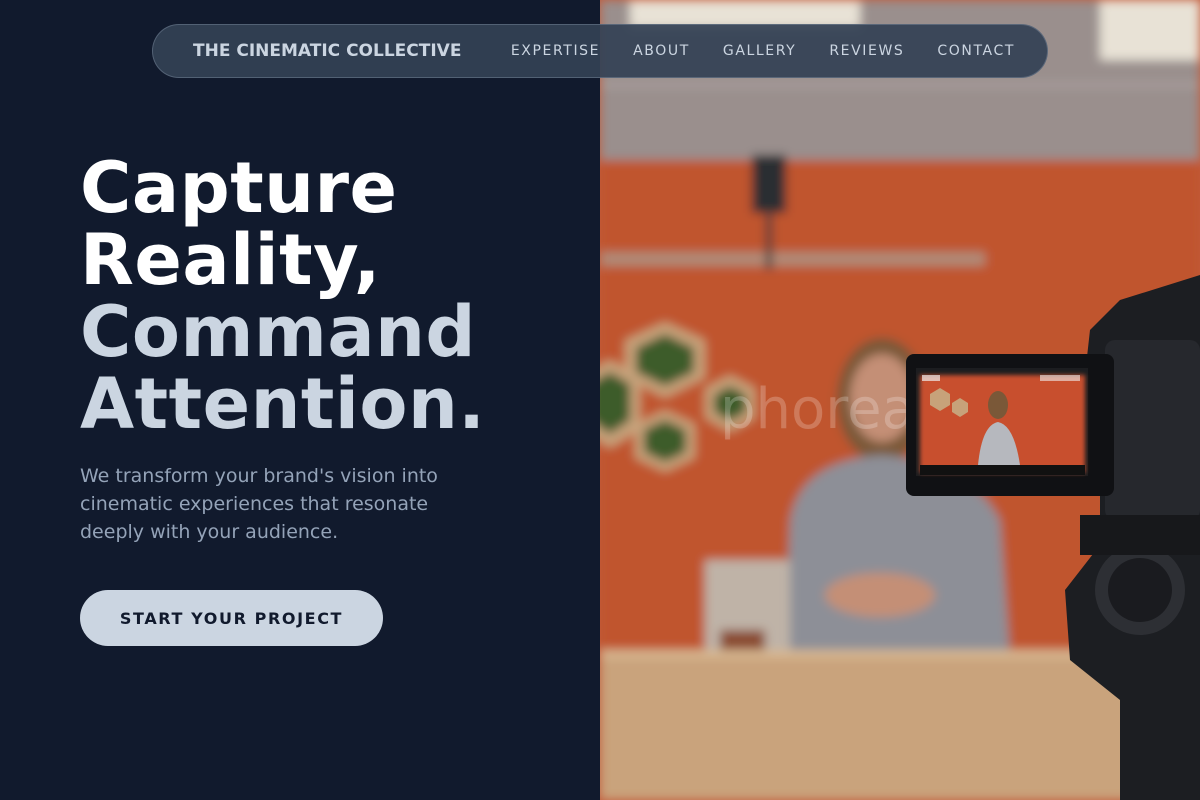  Describe the element at coordinates (283, 404) in the screenshot. I see `headline-line-4: Attention.` at that location.